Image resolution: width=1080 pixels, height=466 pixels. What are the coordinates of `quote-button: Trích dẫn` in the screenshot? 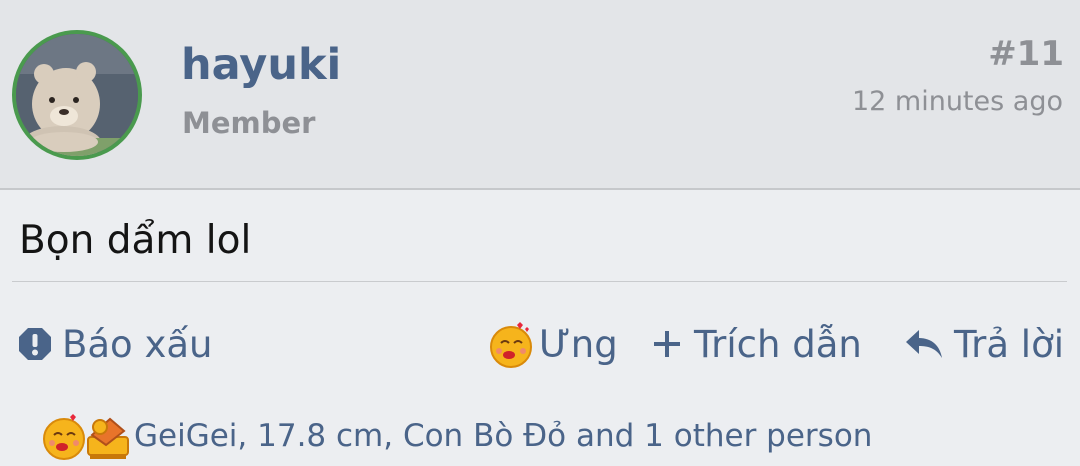 It's located at (757, 344).